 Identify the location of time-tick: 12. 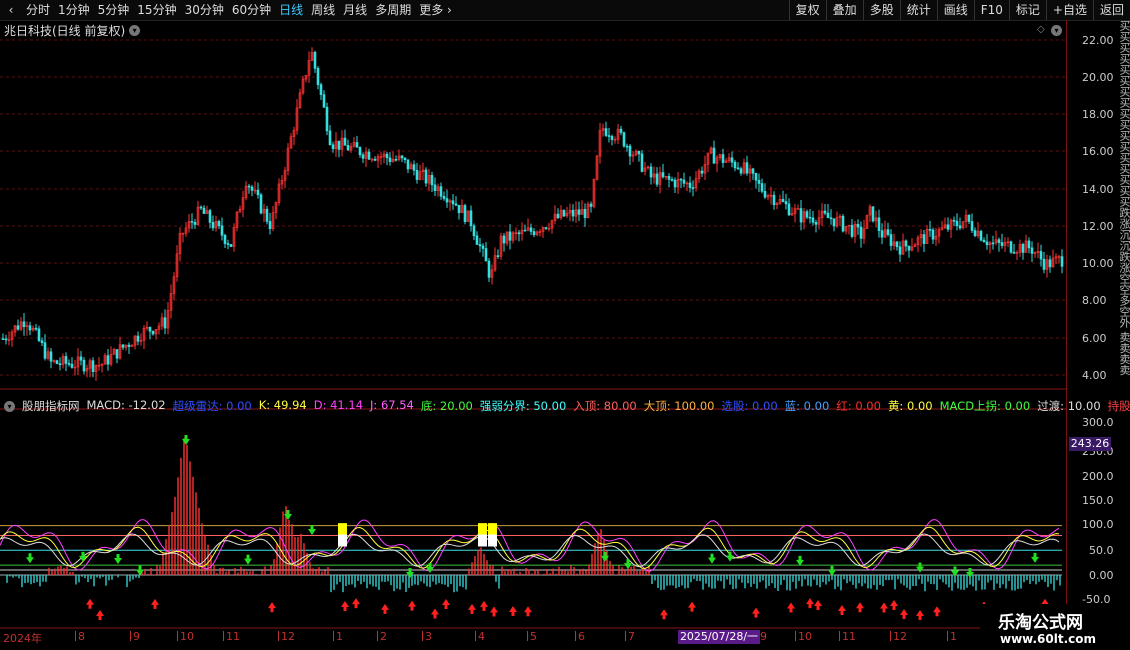
(286, 636).